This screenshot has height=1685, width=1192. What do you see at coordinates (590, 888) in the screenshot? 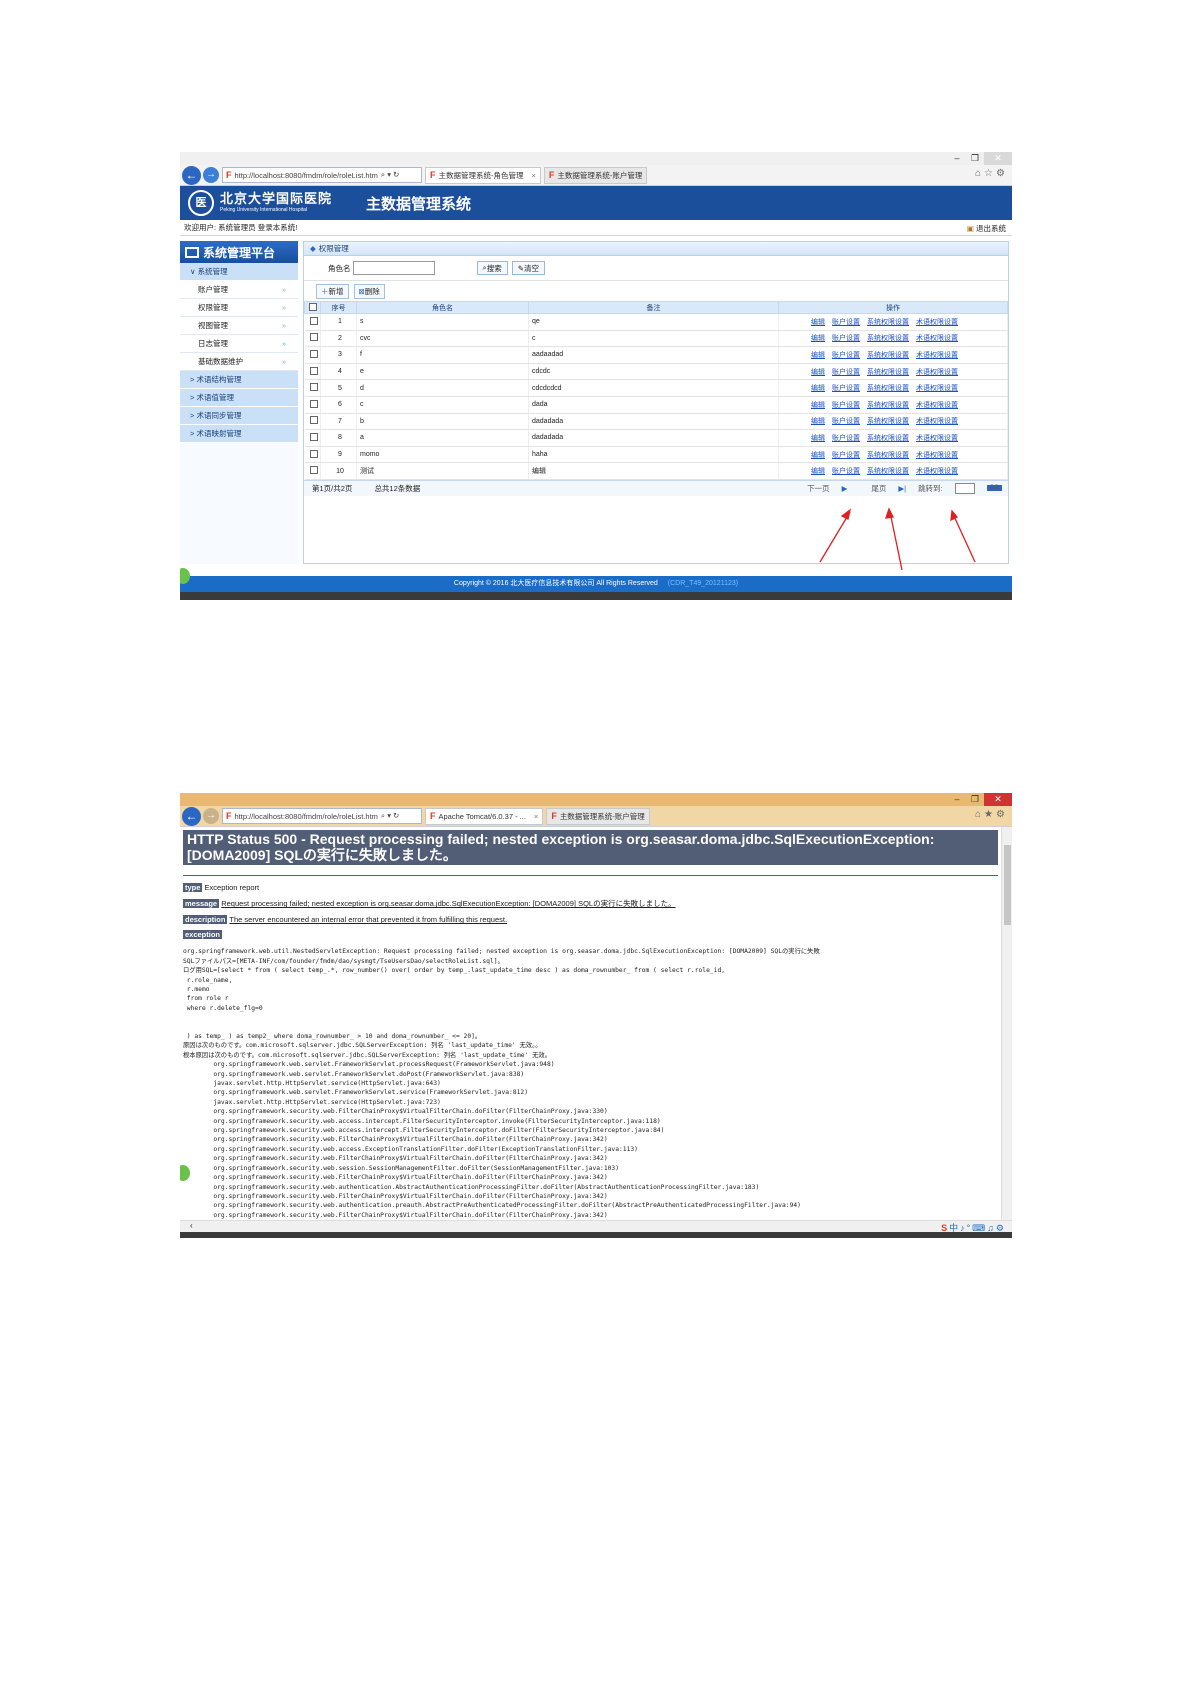
I see `error-type-line: type Exception report` at bounding box center [590, 888].